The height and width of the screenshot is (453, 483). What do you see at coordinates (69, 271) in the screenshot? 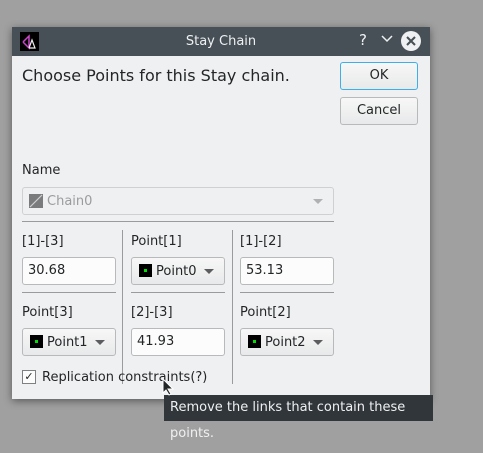
I see `length-13-input: 30.68` at bounding box center [69, 271].